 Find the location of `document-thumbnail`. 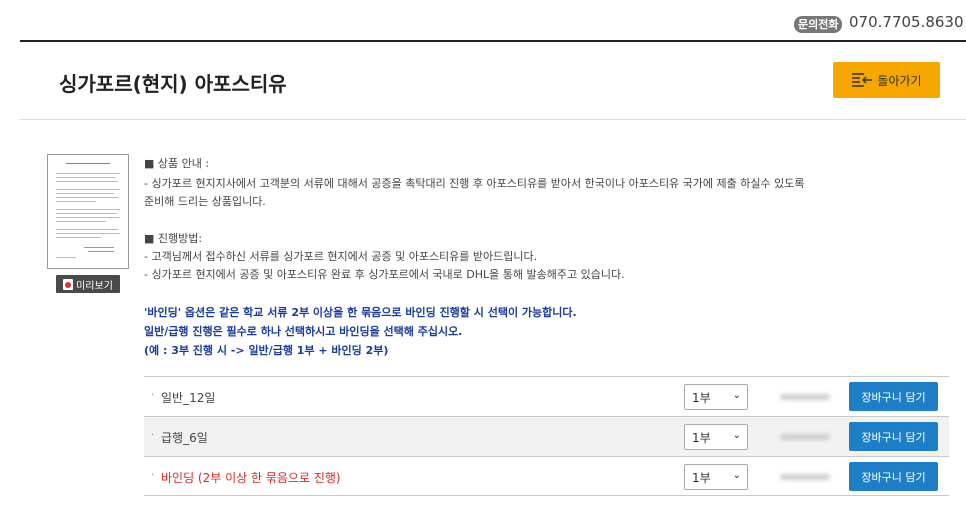

document-thumbnail is located at coordinates (88, 211).